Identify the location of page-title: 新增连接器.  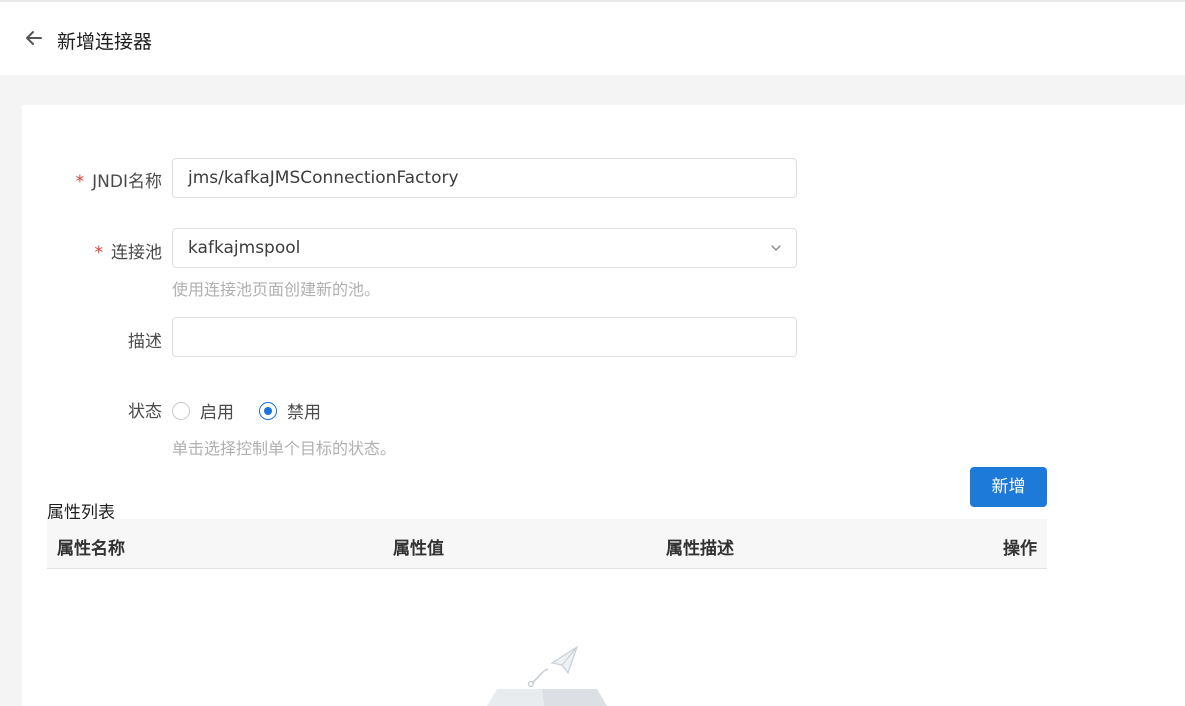
(105, 42).